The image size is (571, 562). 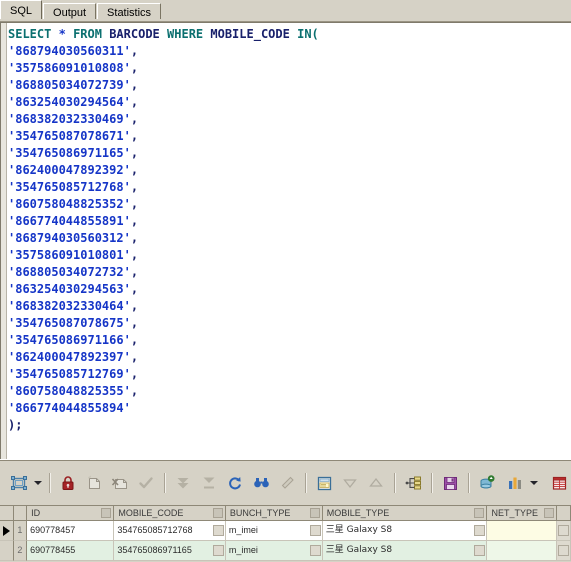 What do you see at coordinates (71, 513) in the screenshot?
I see `column-header-id: ID` at bounding box center [71, 513].